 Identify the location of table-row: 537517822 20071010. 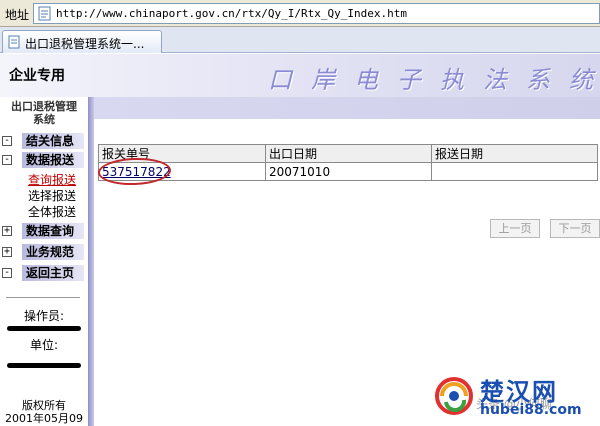
(348, 171).